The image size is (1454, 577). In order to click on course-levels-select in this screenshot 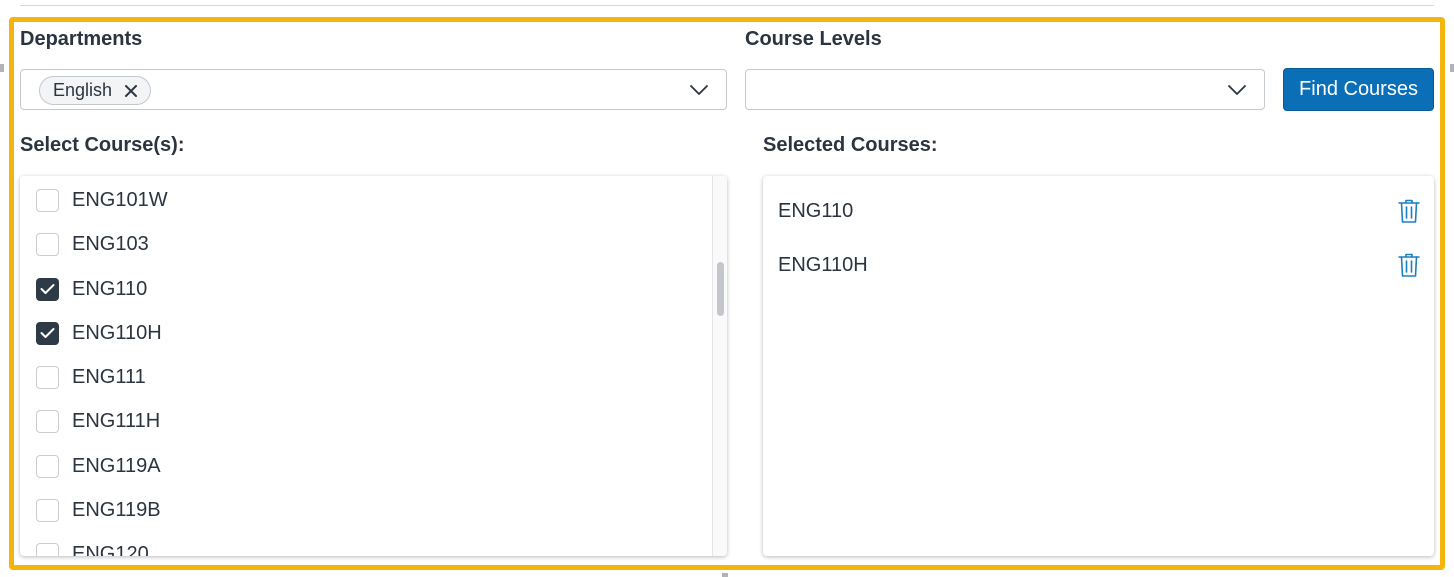, I will do `click(1005, 89)`.